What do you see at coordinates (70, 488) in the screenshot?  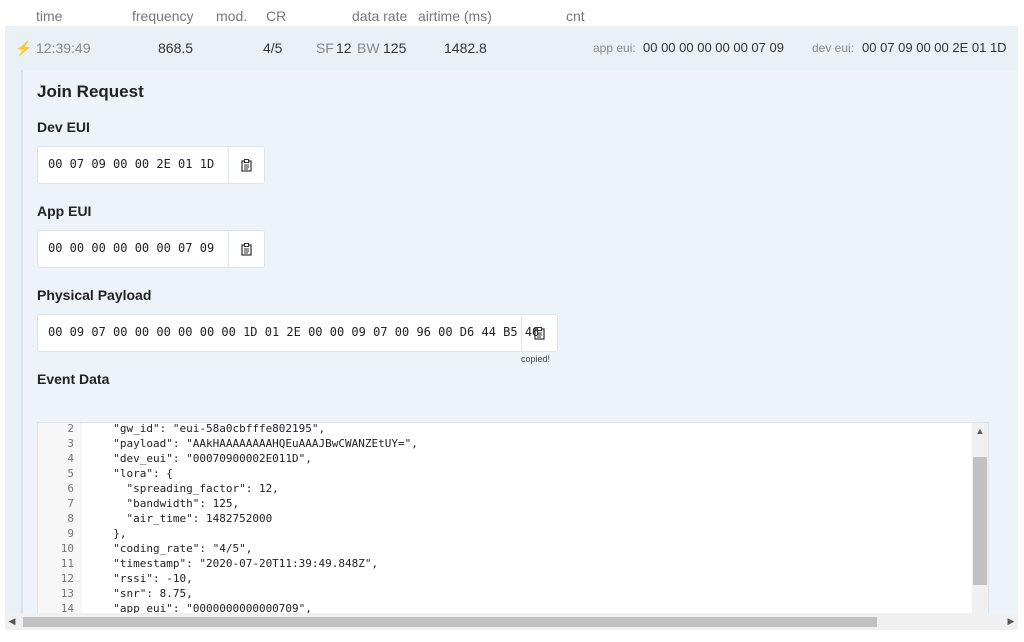 I see `line-number: 6` at bounding box center [70, 488].